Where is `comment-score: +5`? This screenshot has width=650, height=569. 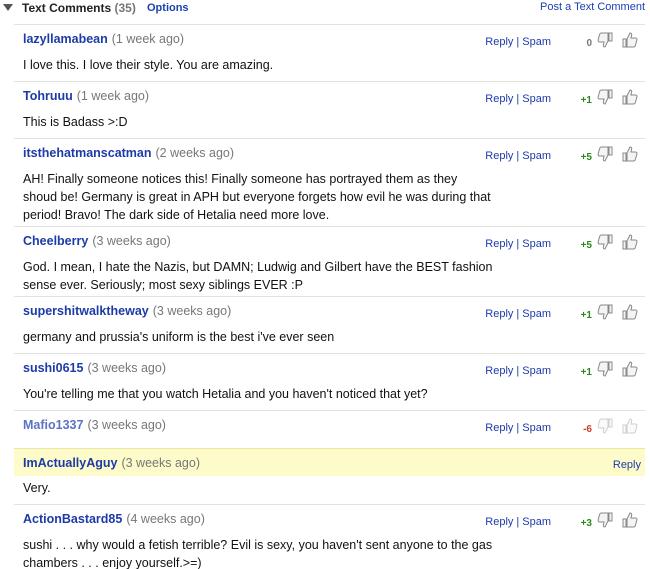 comment-score: +5 is located at coordinates (586, 157).